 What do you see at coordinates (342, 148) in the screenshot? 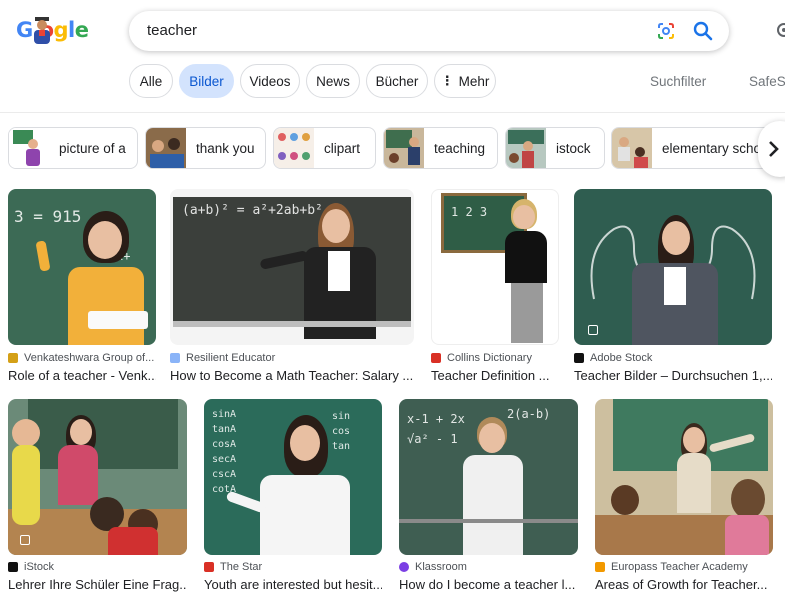
I see `chip-label: clipart` at bounding box center [342, 148].